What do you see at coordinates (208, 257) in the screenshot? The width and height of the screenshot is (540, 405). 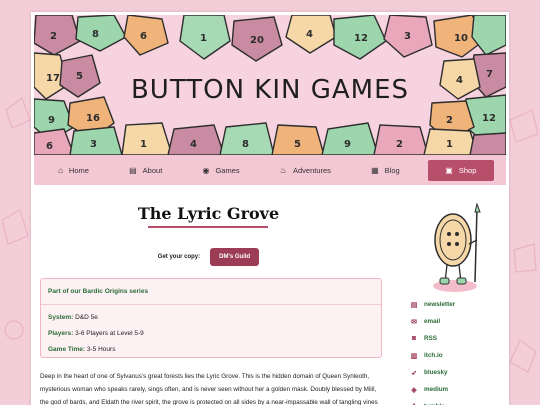 I see `get-copy-row: Get your copy: DM's Guild` at bounding box center [208, 257].